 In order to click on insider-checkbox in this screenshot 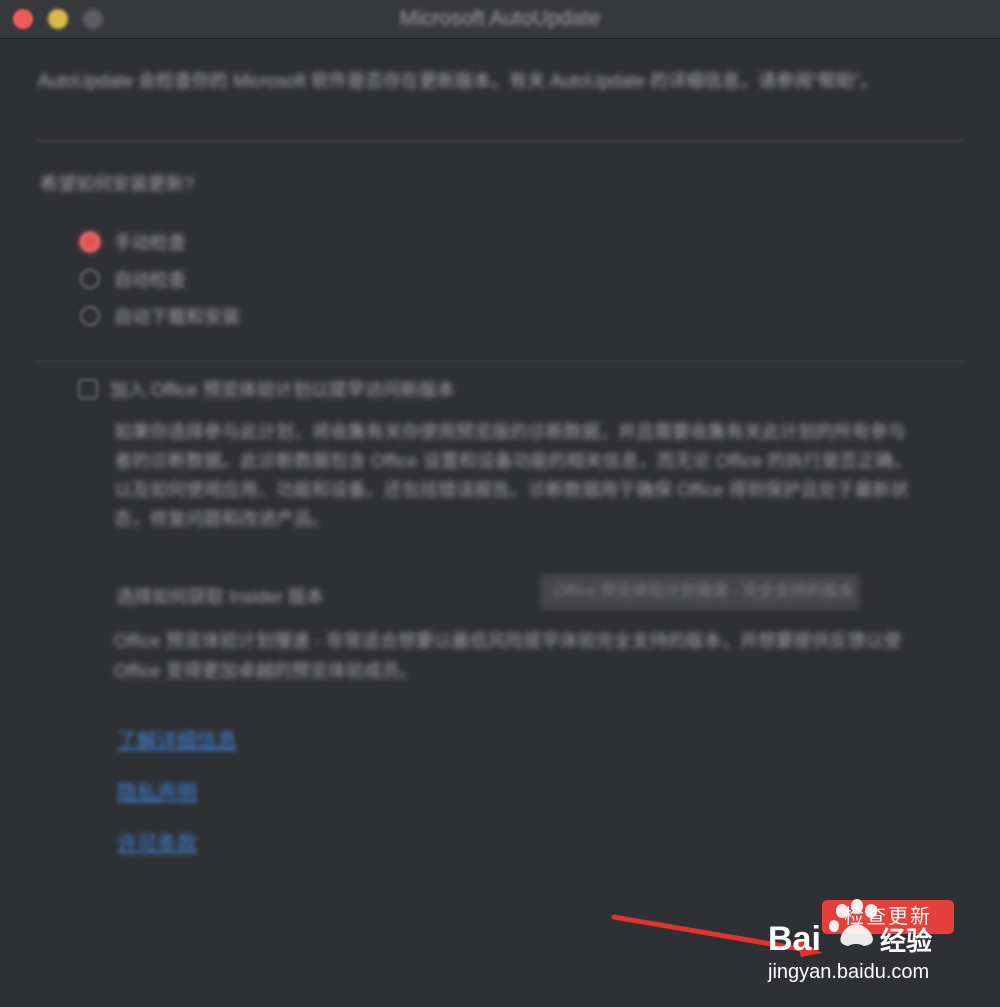, I will do `click(88, 389)`.